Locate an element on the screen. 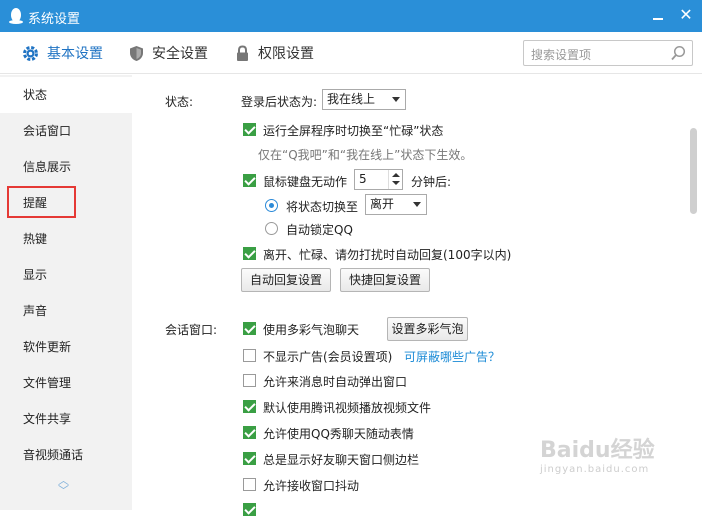  switch-status-radio is located at coordinates (271, 205).